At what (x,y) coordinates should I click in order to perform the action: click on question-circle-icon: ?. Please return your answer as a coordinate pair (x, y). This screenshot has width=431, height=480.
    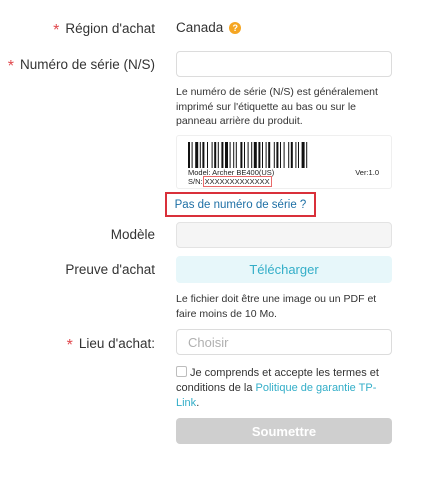
    Looking at the image, I should click on (235, 27).